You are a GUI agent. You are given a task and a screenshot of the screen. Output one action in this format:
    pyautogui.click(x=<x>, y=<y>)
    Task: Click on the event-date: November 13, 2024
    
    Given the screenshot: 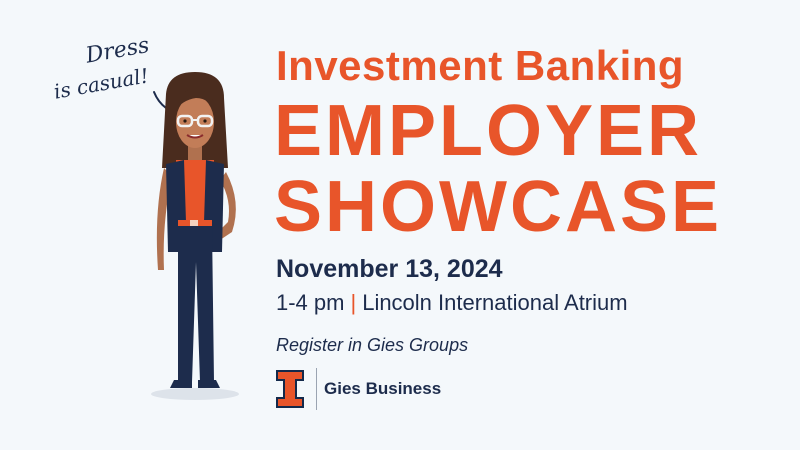 What is the action you would take?
    pyautogui.click(x=389, y=269)
    